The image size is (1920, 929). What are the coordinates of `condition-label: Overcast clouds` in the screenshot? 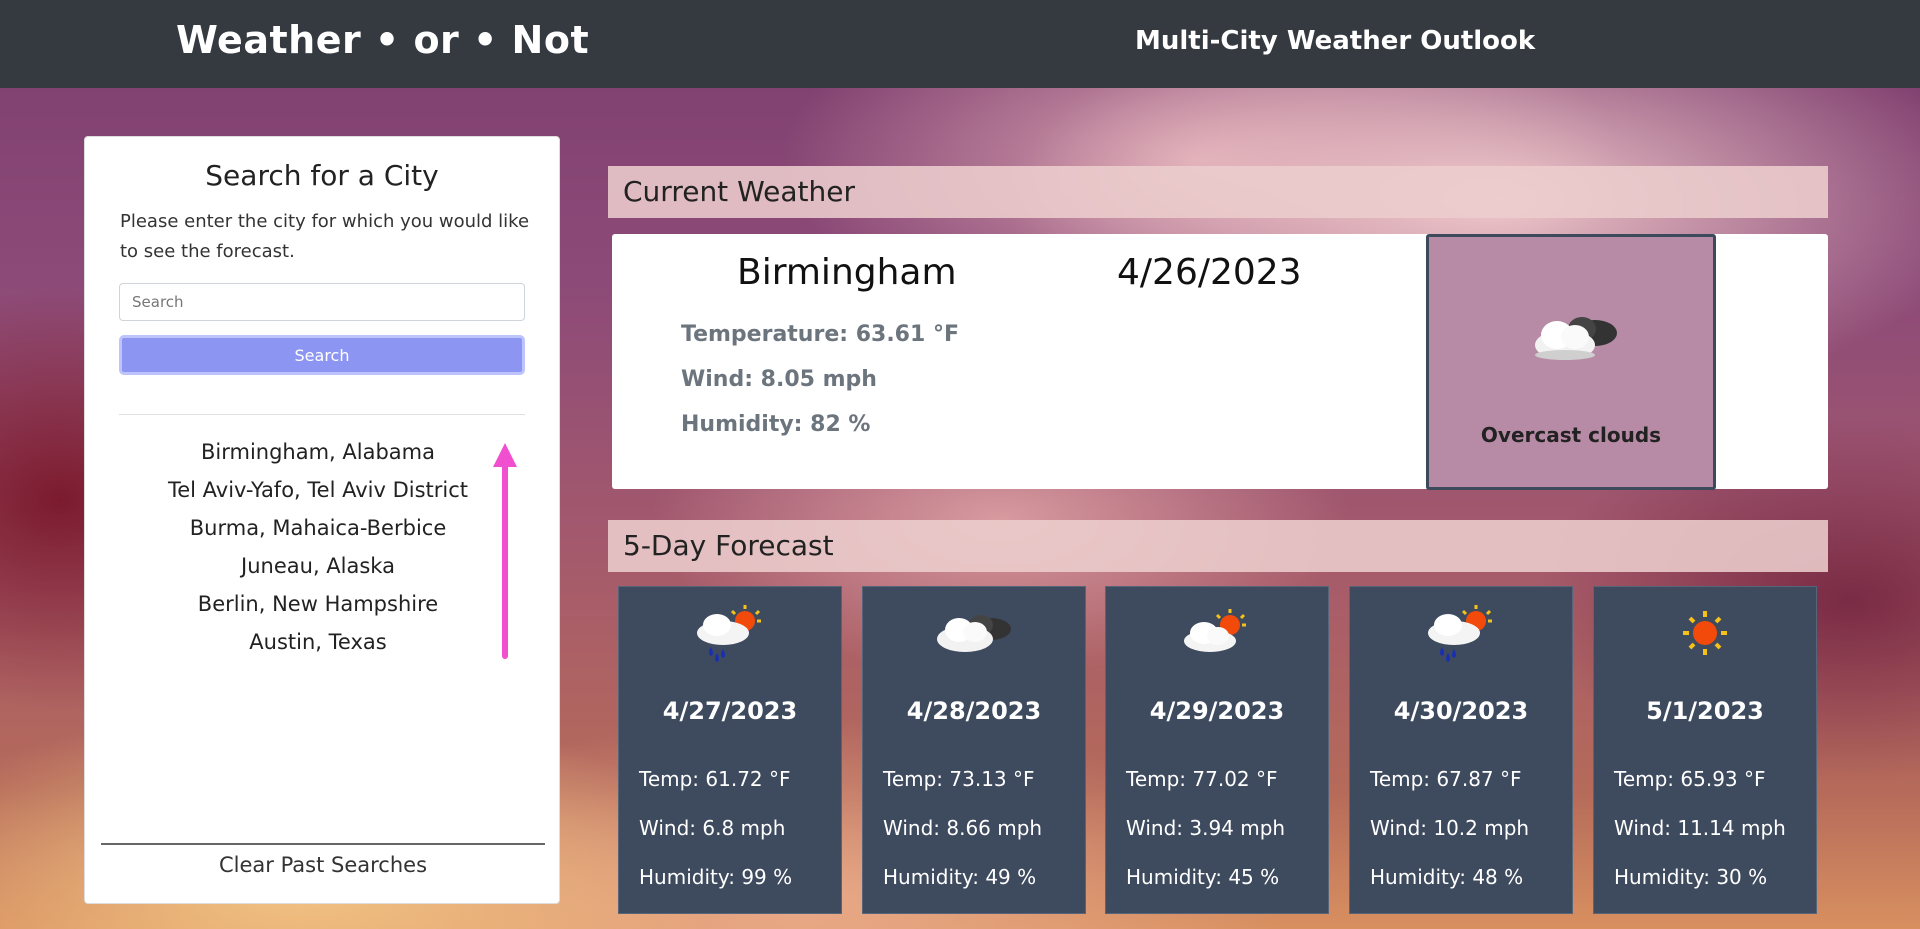 It's located at (1571, 435).